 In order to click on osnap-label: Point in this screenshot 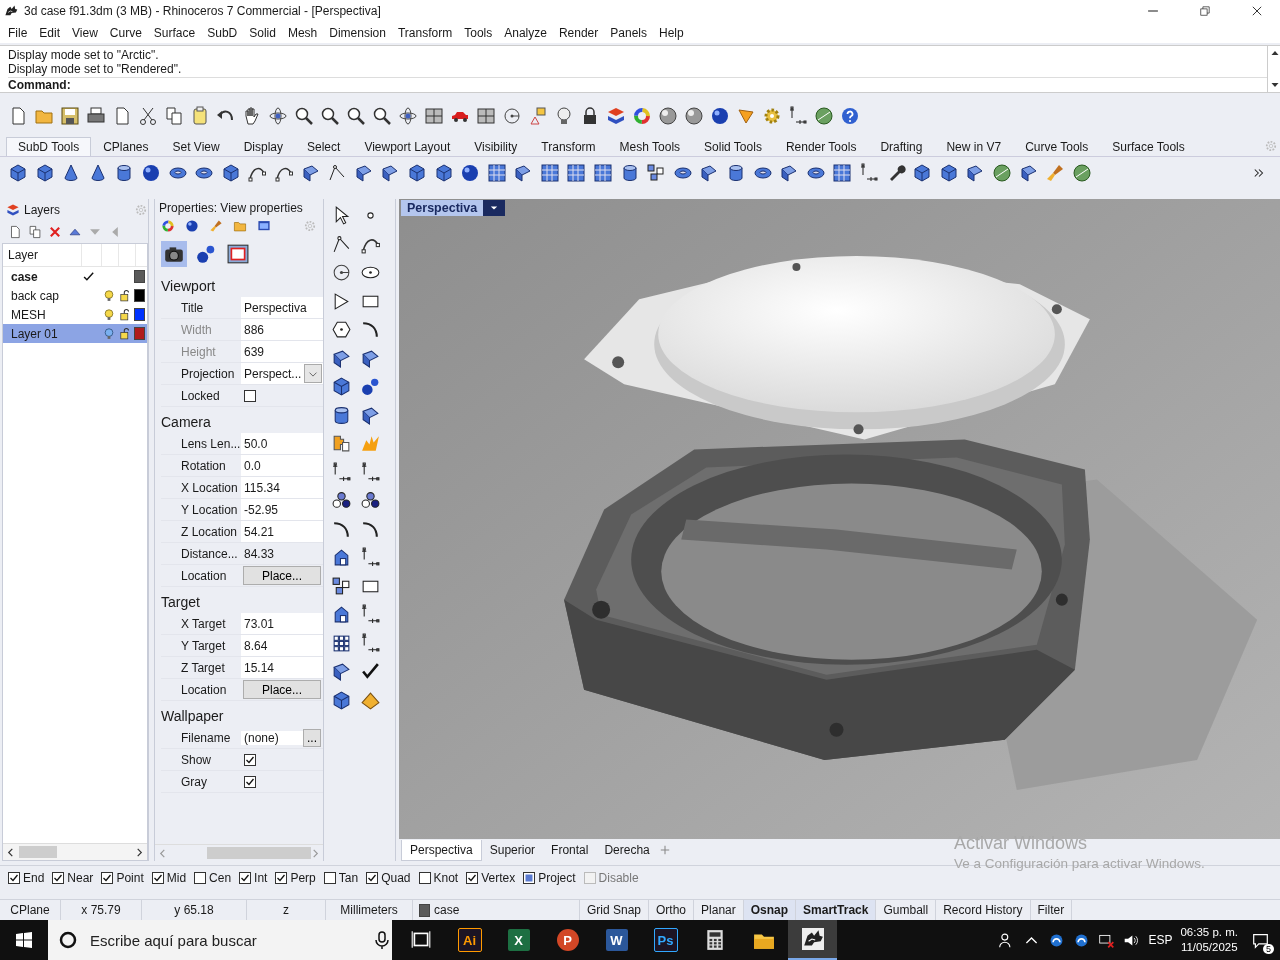, I will do `click(130, 878)`.